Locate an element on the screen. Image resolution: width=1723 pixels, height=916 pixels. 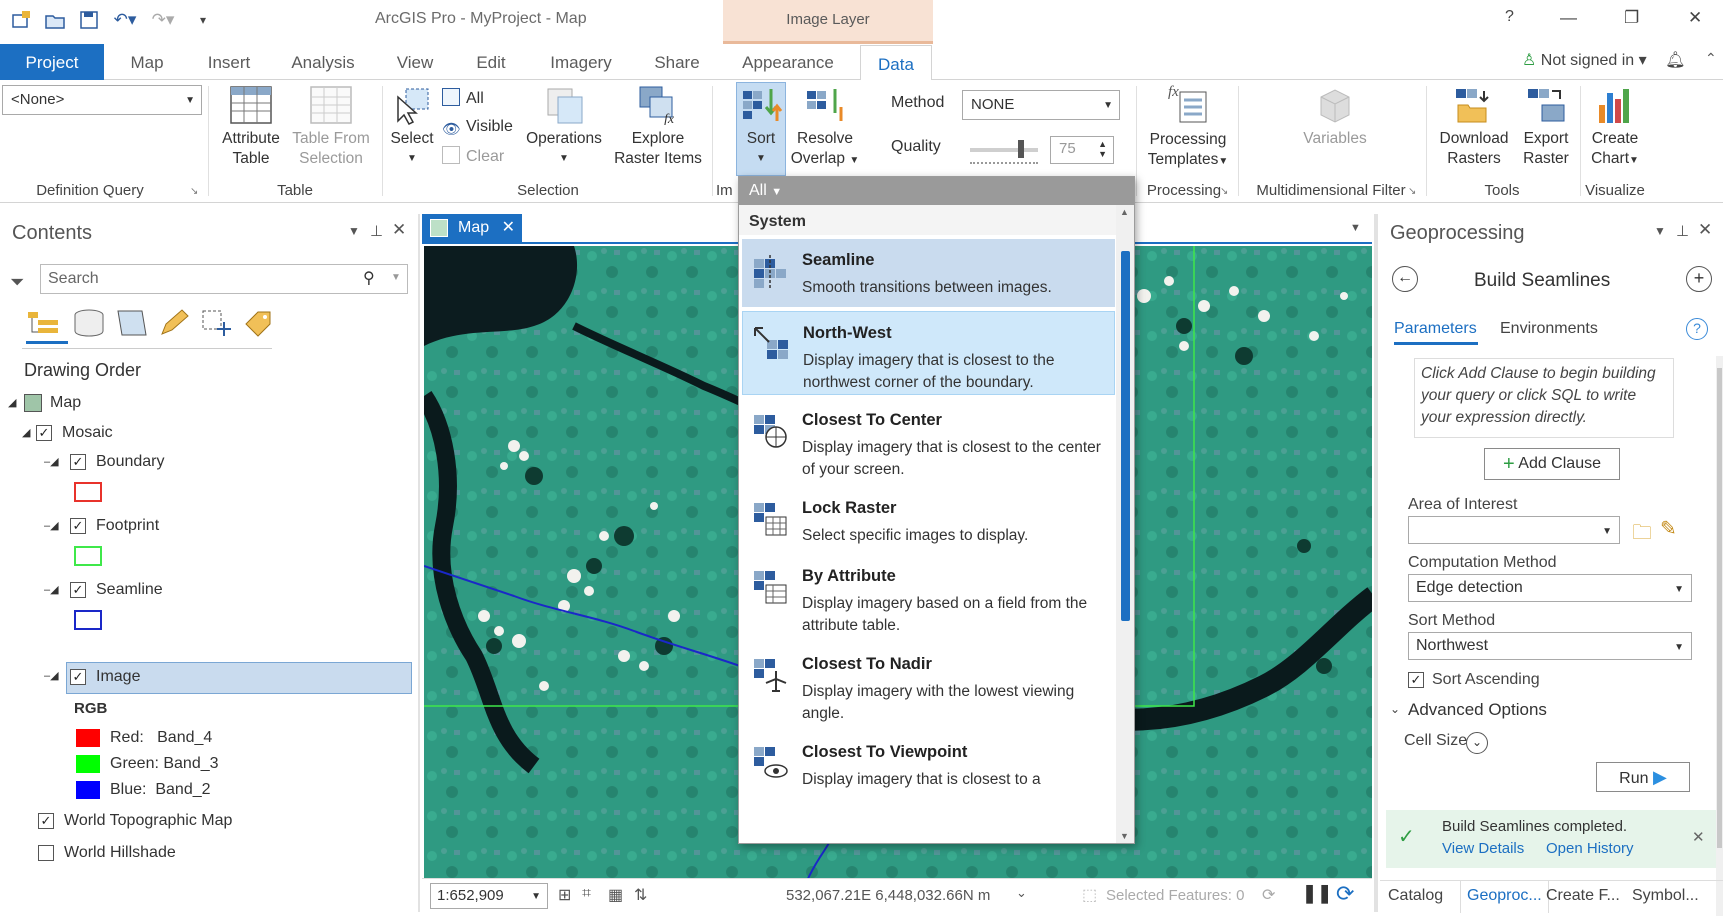
filter-icon: ⏷ is located at coordinates (17, 282).